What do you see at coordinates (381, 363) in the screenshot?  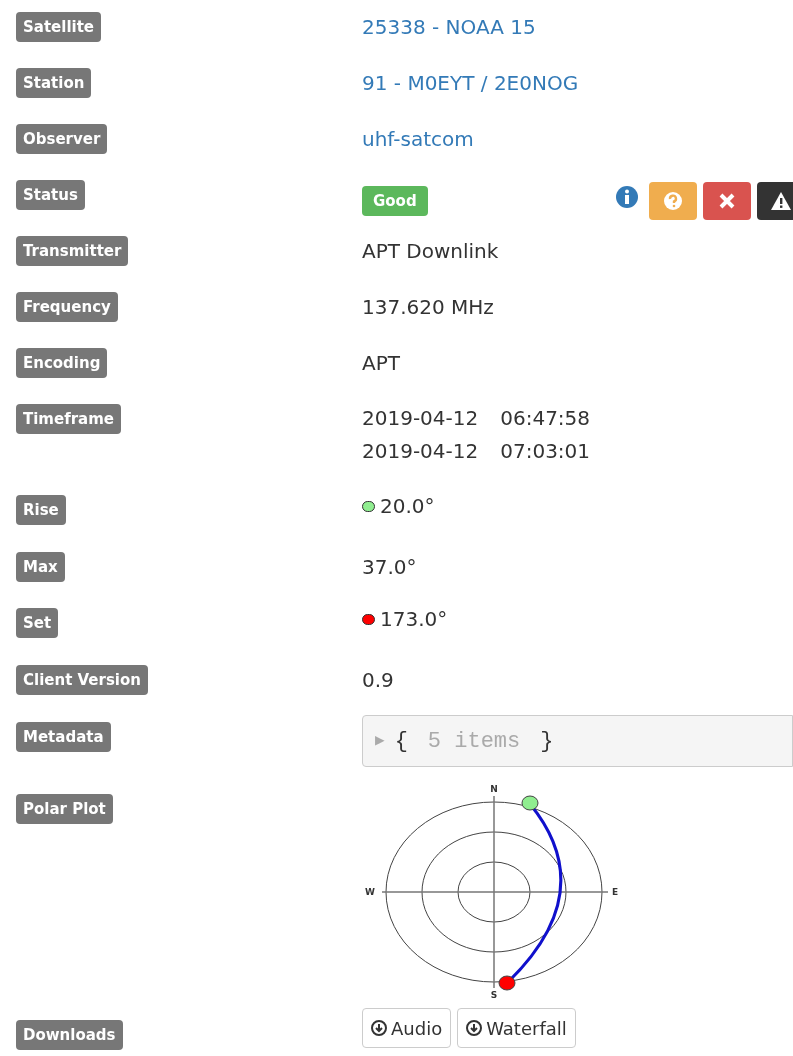 I see `field-value: APT` at bounding box center [381, 363].